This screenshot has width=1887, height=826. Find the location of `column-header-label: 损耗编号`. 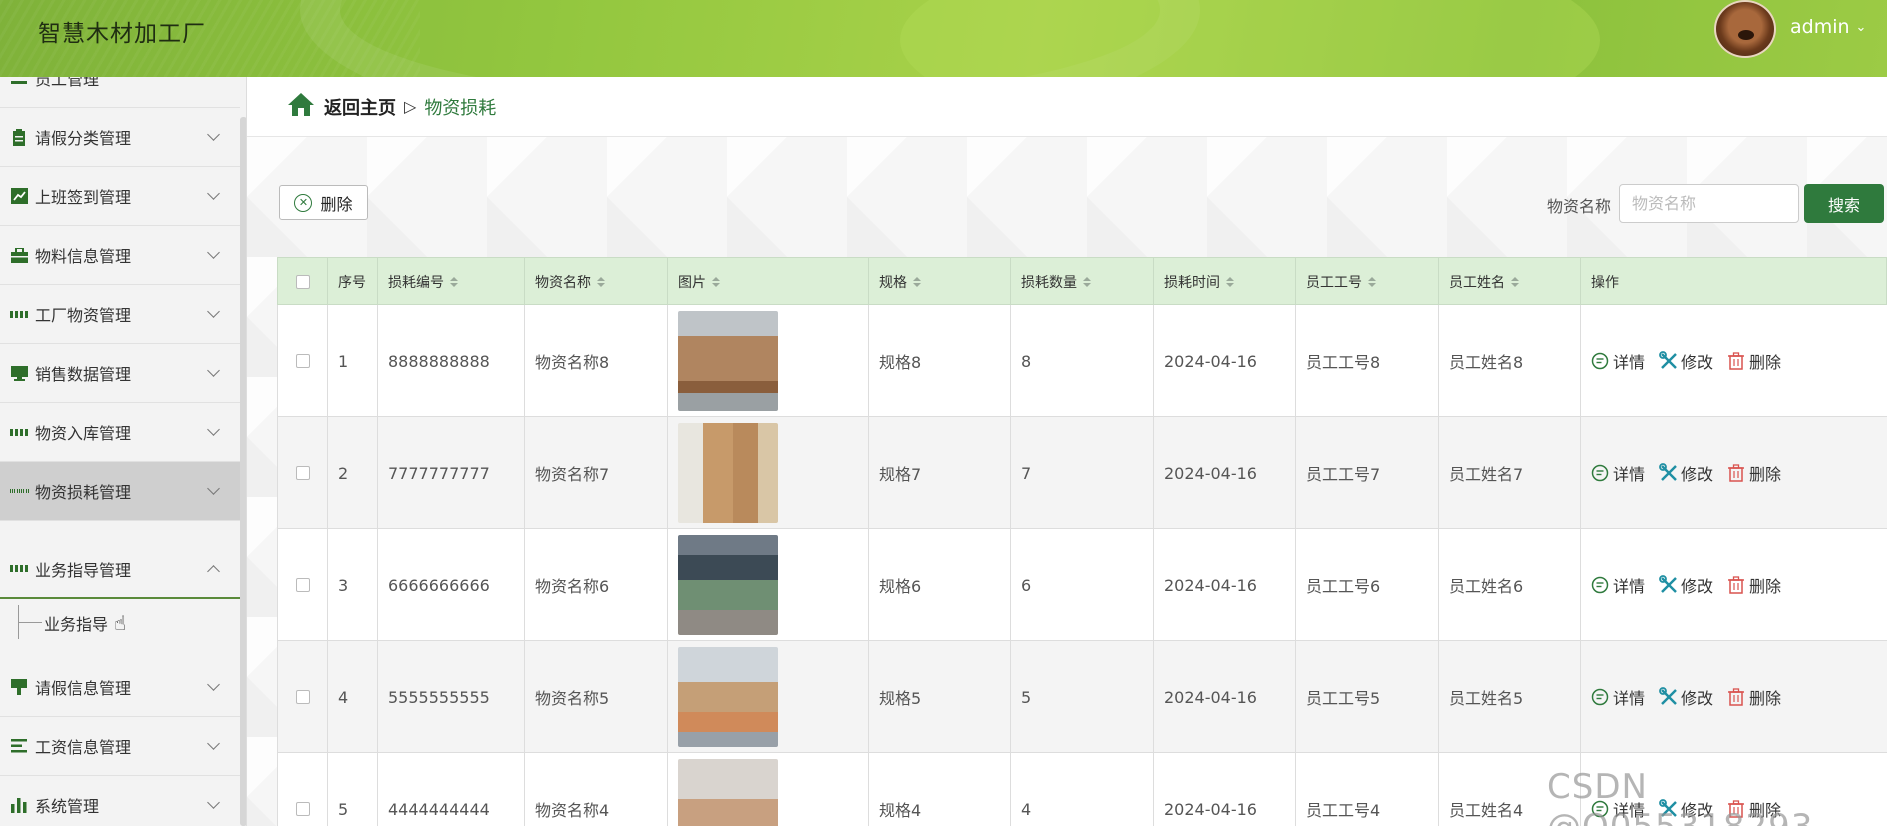

column-header-label: 损耗编号 is located at coordinates (416, 283).